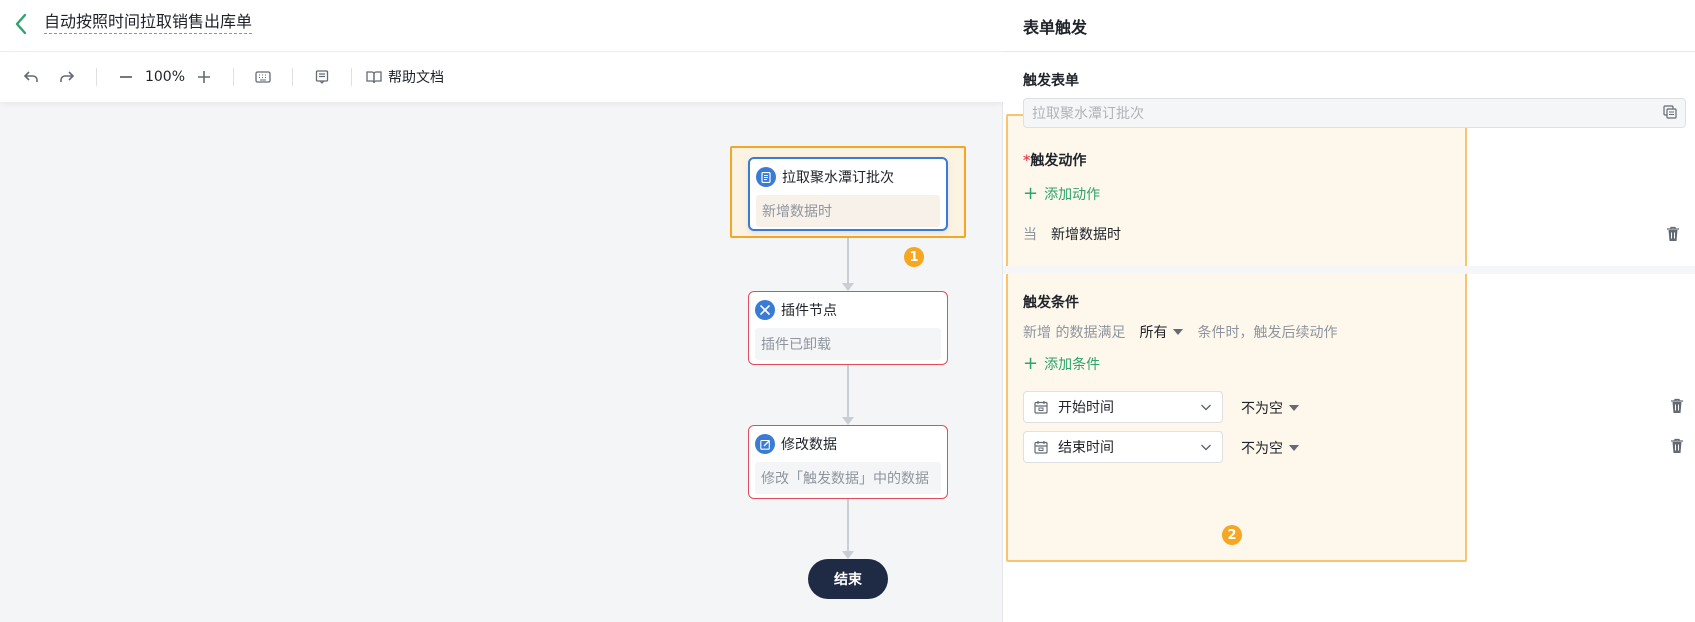 Image resolution: width=1695 pixels, height=622 pixels. What do you see at coordinates (809, 445) in the screenshot?
I see `node-title: 修改数据` at bounding box center [809, 445].